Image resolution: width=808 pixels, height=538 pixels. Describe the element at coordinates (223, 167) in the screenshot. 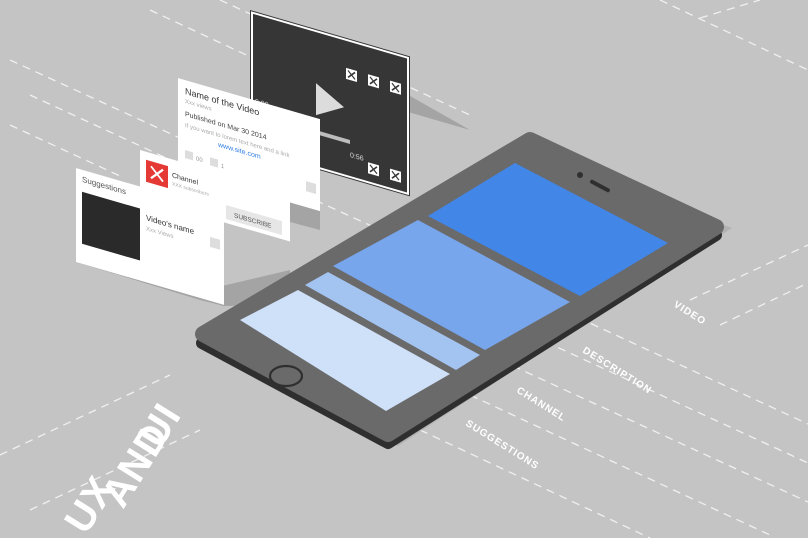

I see `dislike-count: 1` at that location.